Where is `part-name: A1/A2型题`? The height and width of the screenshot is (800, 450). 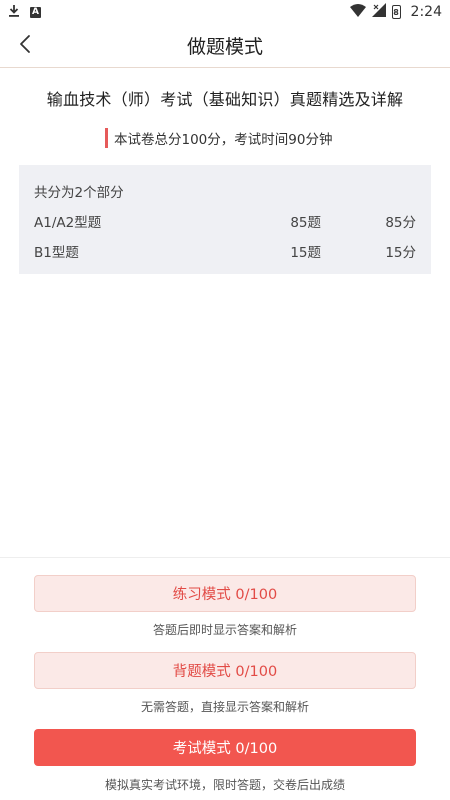
part-name: A1/A2型题 is located at coordinates (68, 223).